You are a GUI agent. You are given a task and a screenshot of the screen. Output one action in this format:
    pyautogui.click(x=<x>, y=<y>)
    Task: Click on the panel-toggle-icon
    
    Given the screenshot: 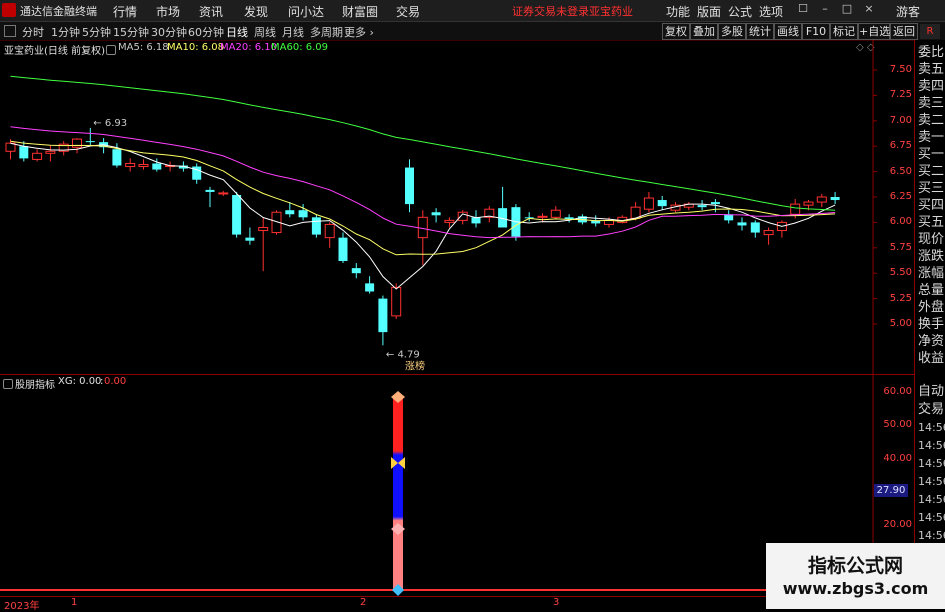 What is the action you would take?
    pyautogui.click(x=10, y=31)
    